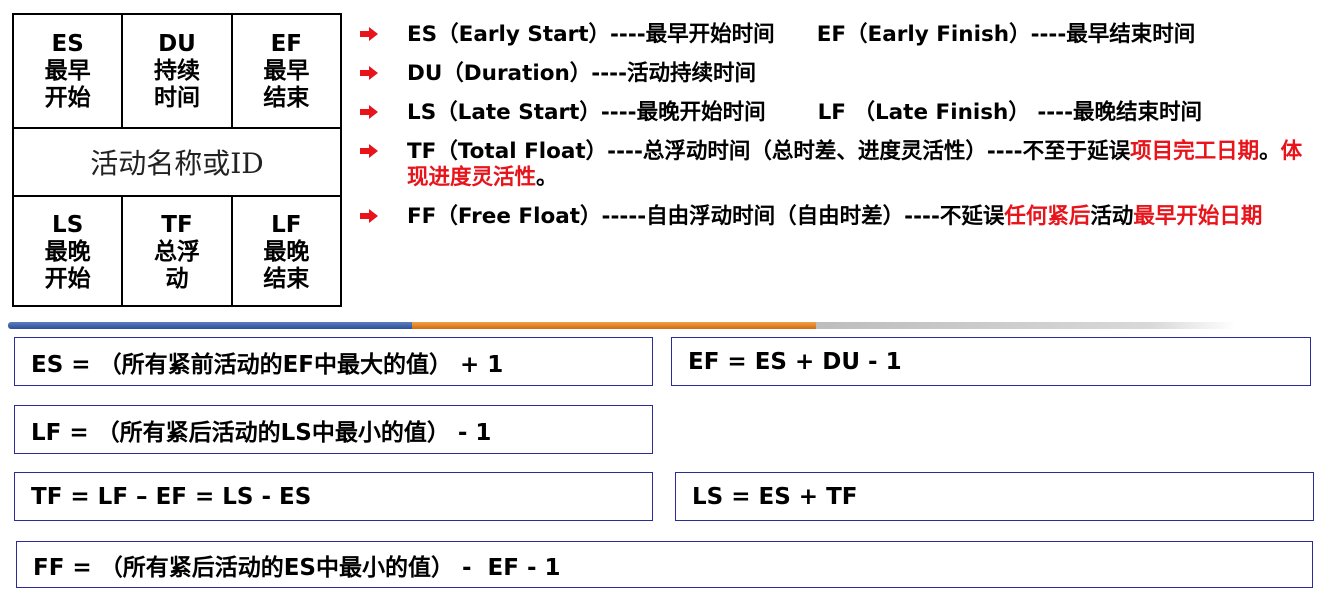 The image size is (1329, 601). I want to click on node-cell-abbr: ES, so click(67, 43).